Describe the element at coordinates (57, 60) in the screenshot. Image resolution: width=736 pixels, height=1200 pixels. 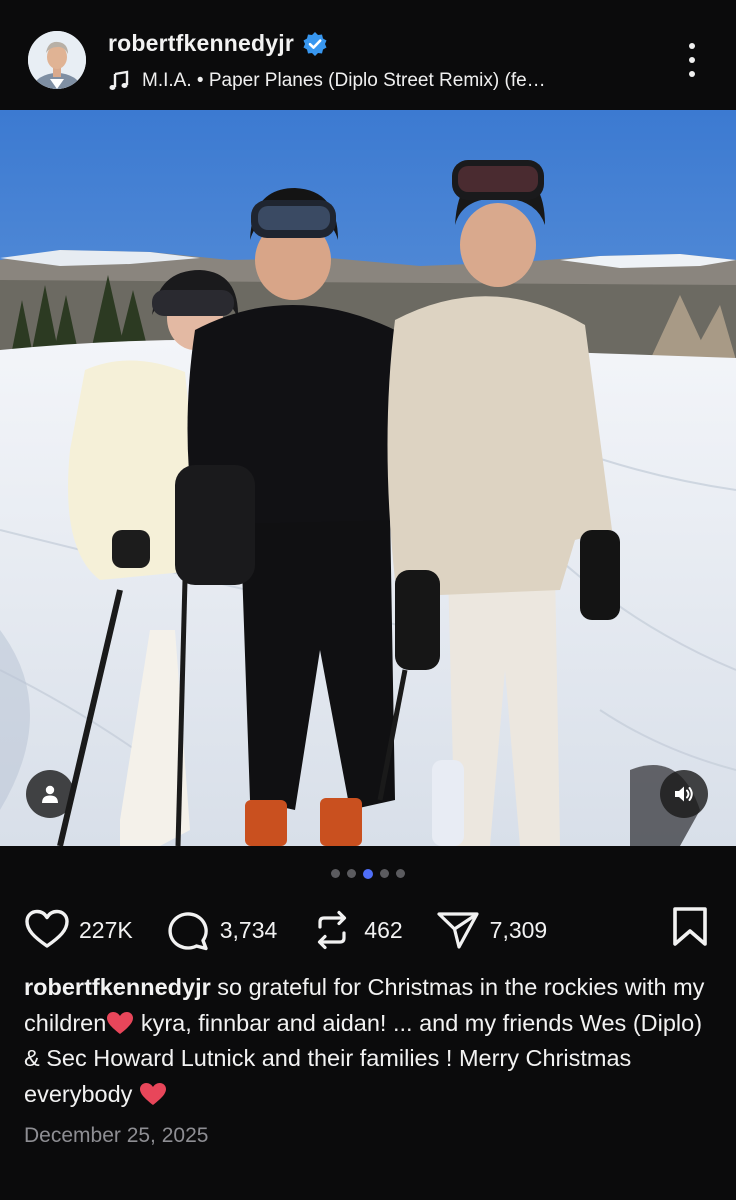
I see `avatar` at that location.